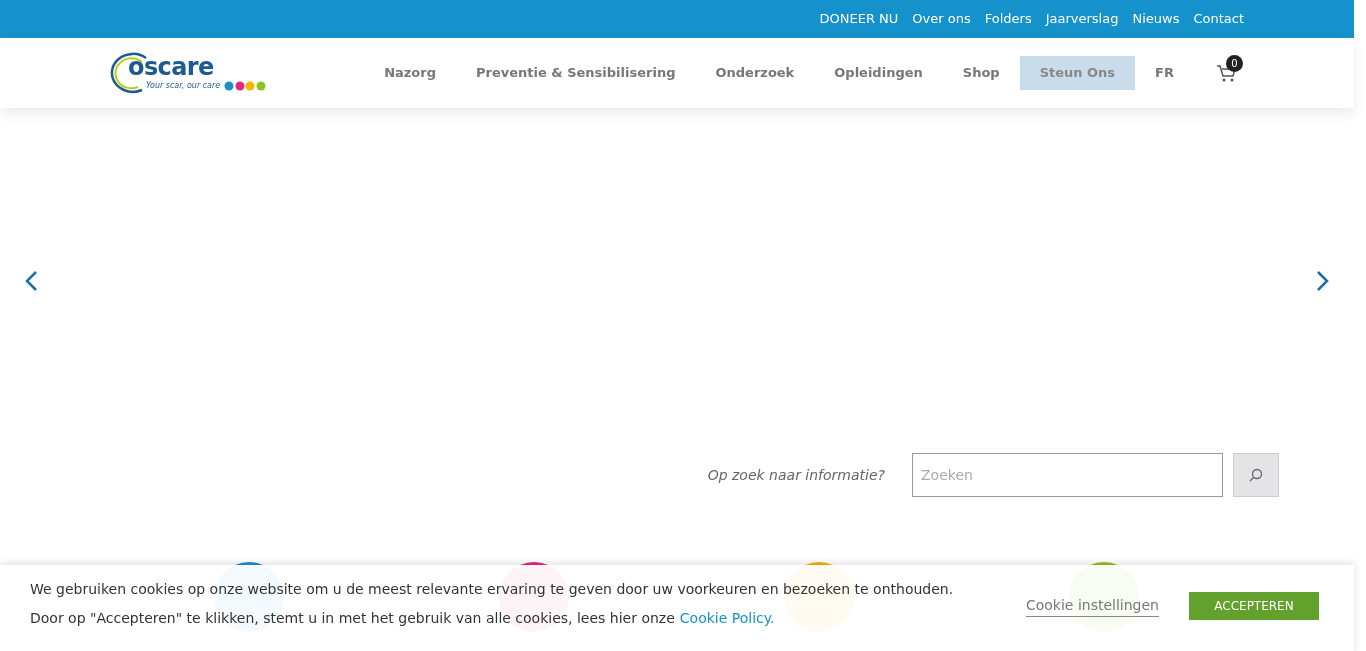 Image resolution: width=1366 pixels, height=651 pixels. Describe the element at coordinates (352, 618) in the screenshot. I see `cookie-message: Door op "Accepteren" te klikken, stemt u in met het gebruik van alle cookies, lees hier onze` at that location.